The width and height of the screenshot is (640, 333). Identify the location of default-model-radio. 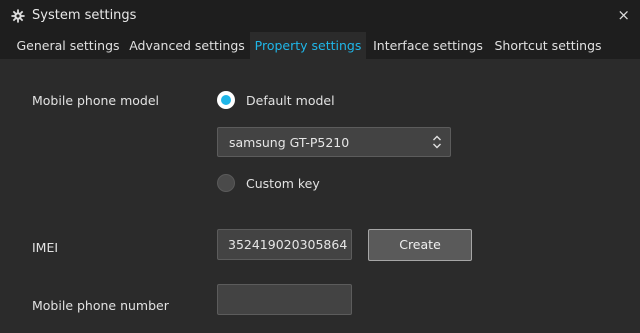
(226, 100).